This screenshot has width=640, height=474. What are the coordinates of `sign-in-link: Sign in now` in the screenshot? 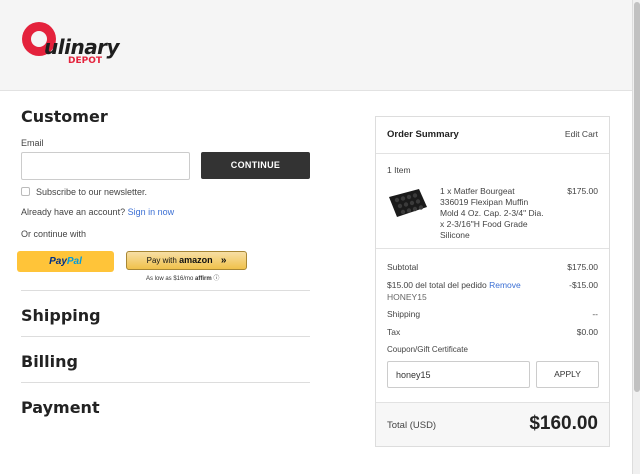 It's located at (151, 212).